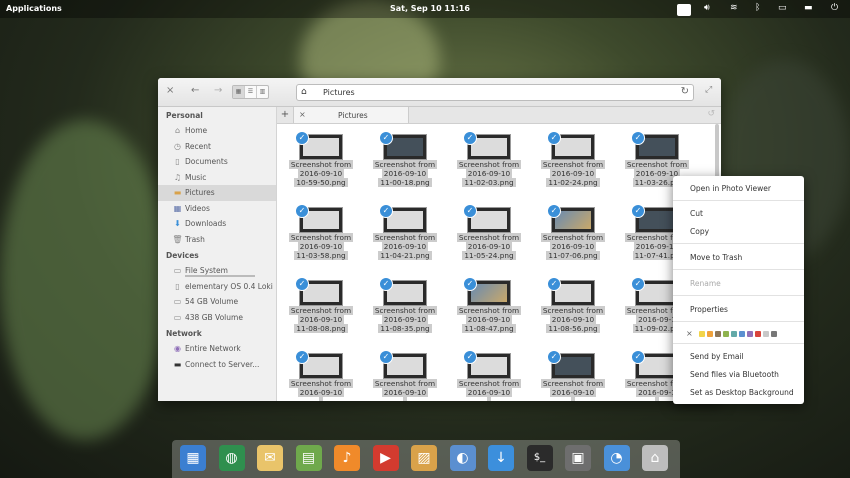  Describe the element at coordinates (709, 311) in the screenshot. I see `menu-properties: Properties` at that location.